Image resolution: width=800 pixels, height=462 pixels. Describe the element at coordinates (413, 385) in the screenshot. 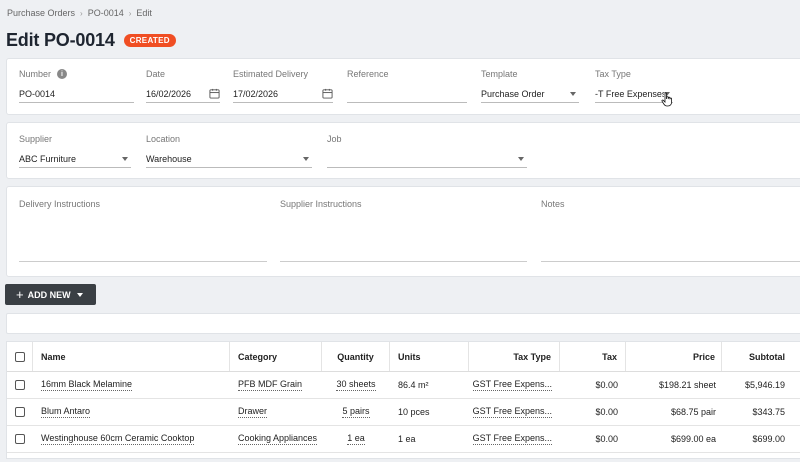

I see `item-units: 86.4 m²` at that location.